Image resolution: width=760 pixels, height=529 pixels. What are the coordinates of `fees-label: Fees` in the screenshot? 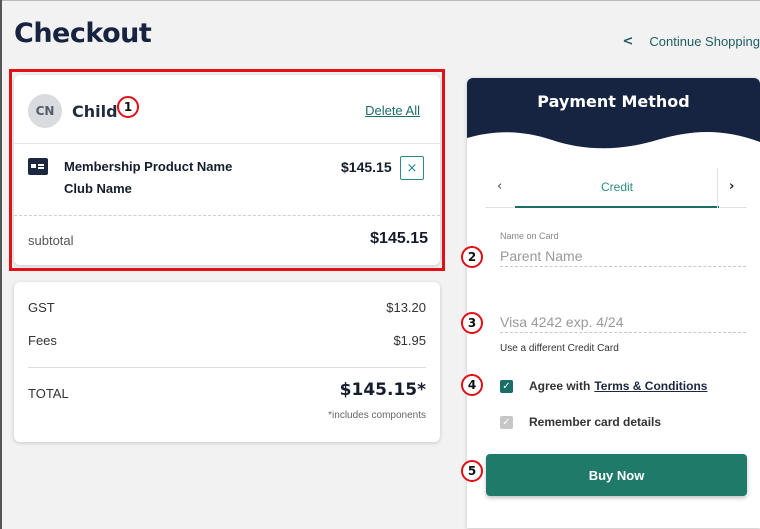 It's located at (42, 340).